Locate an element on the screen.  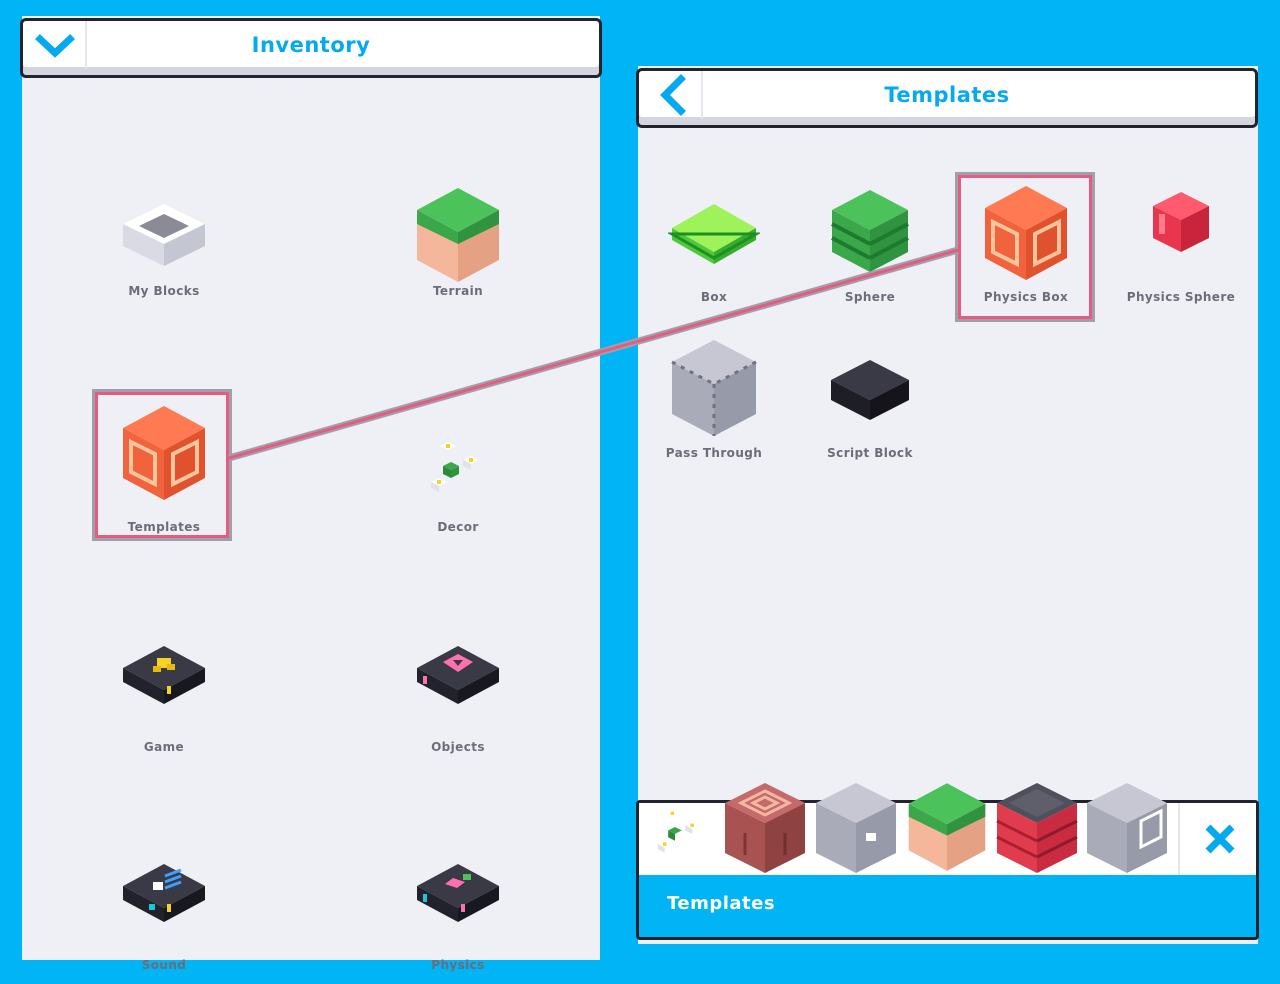
close-button is located at coordinates (1217, 839).